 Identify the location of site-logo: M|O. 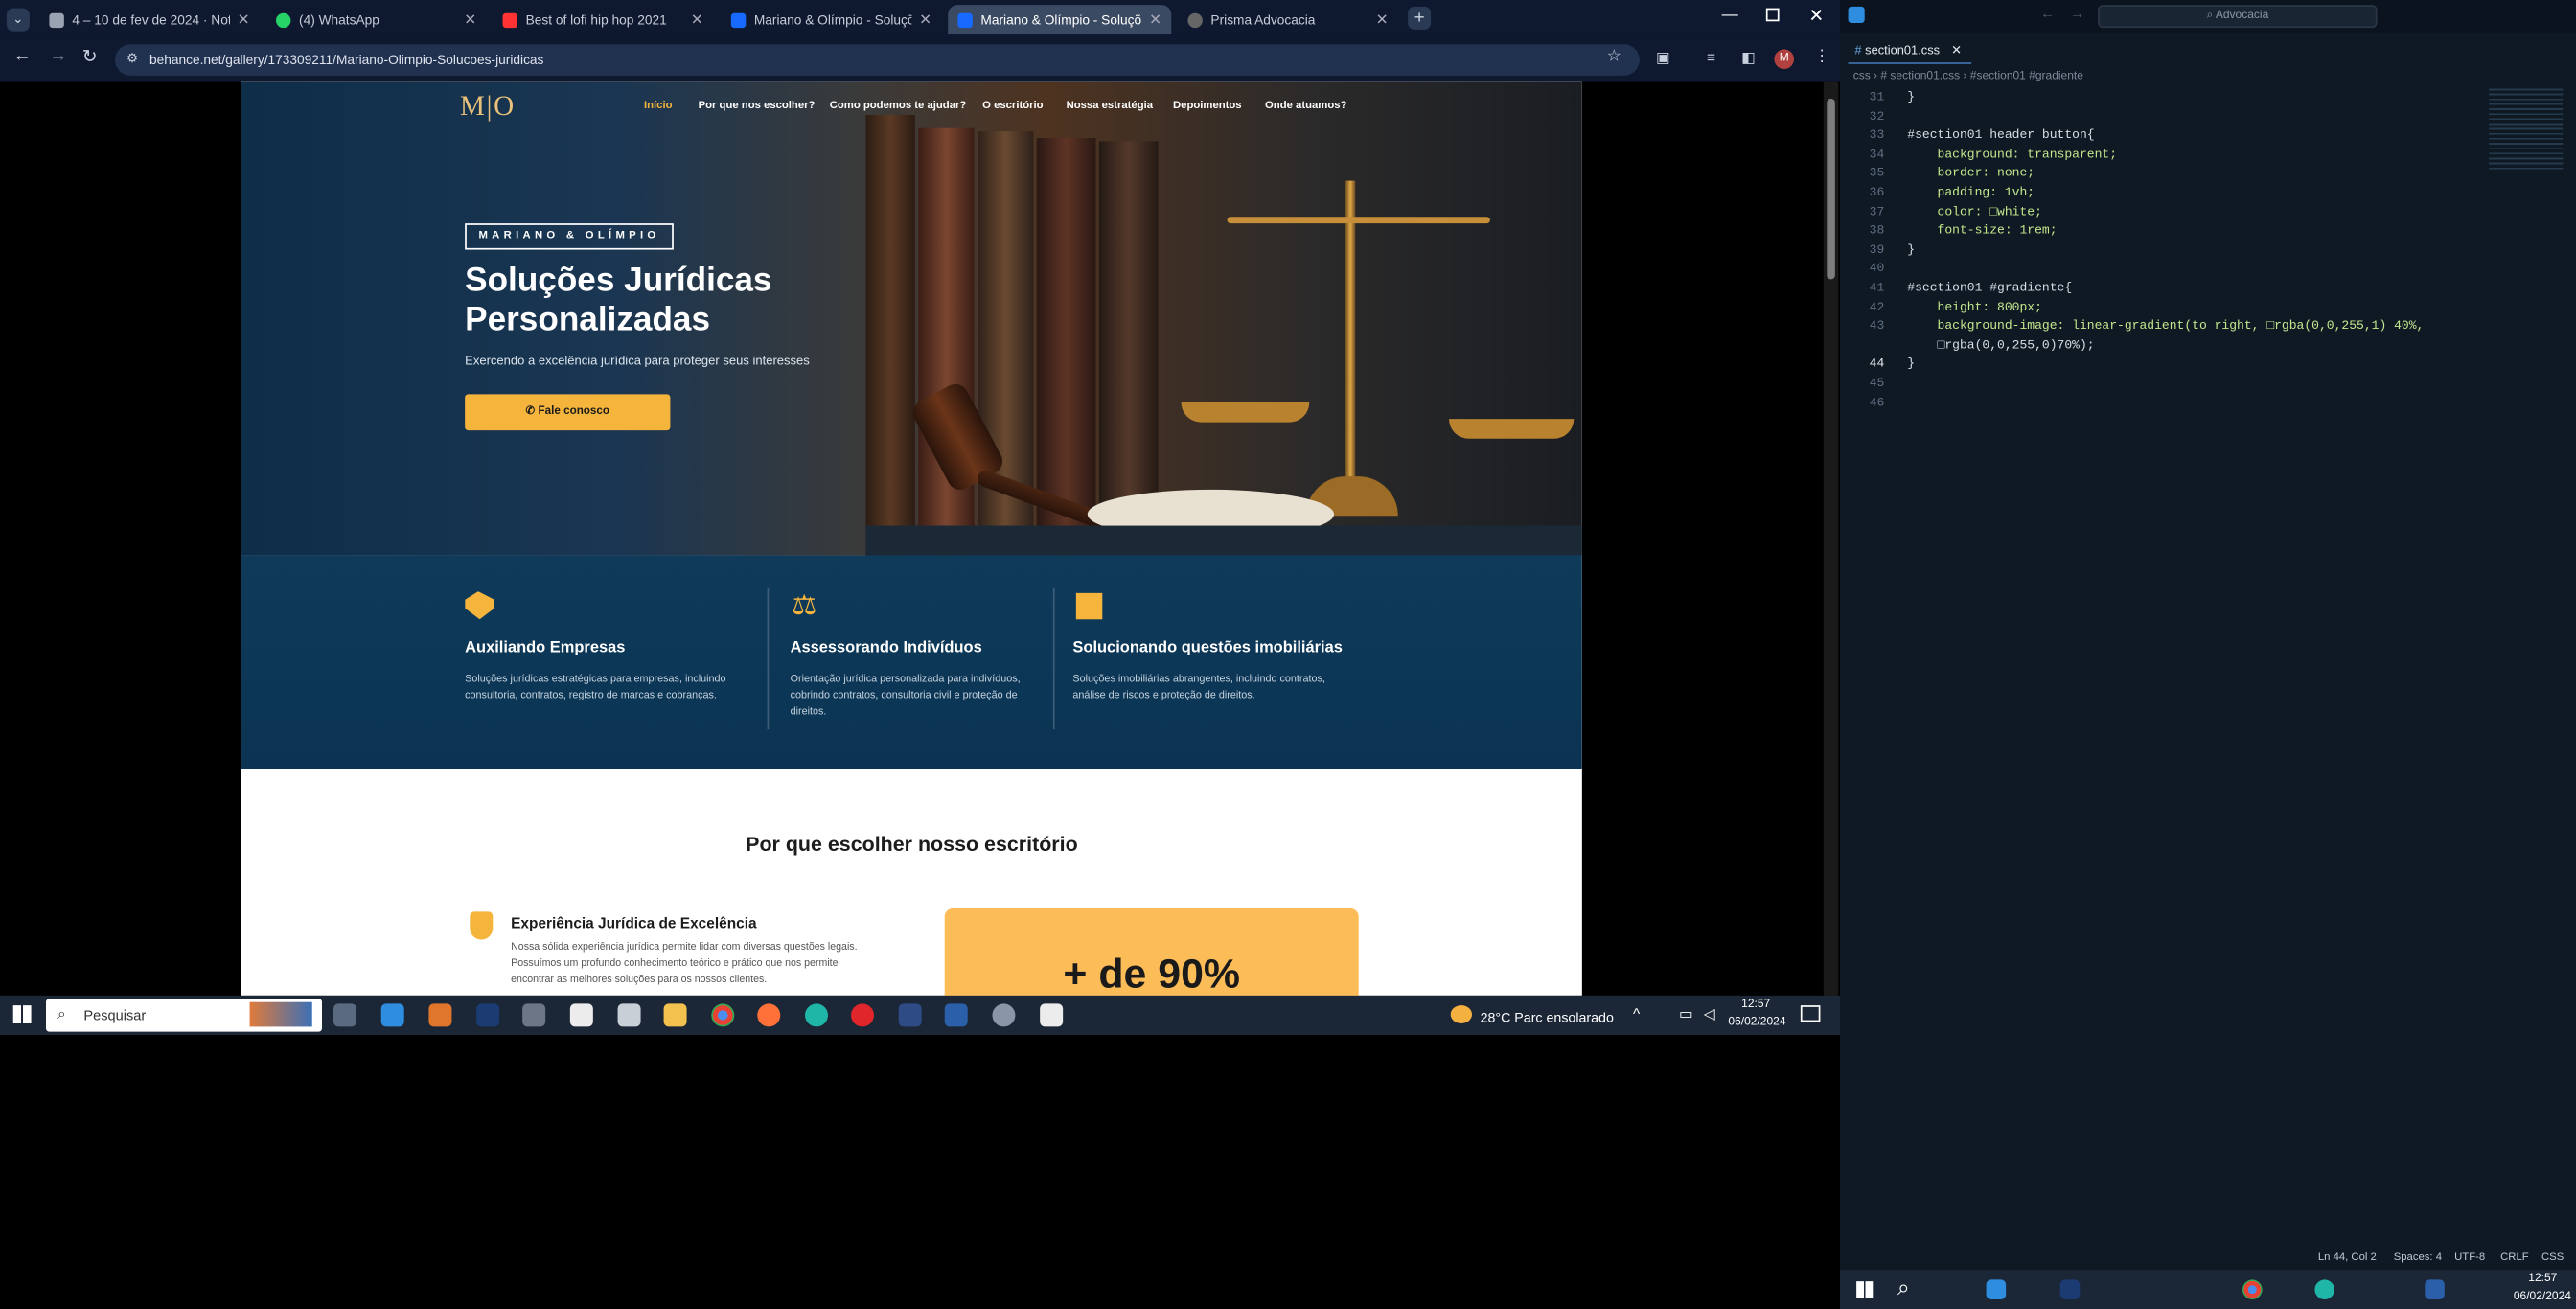
(488, 106).